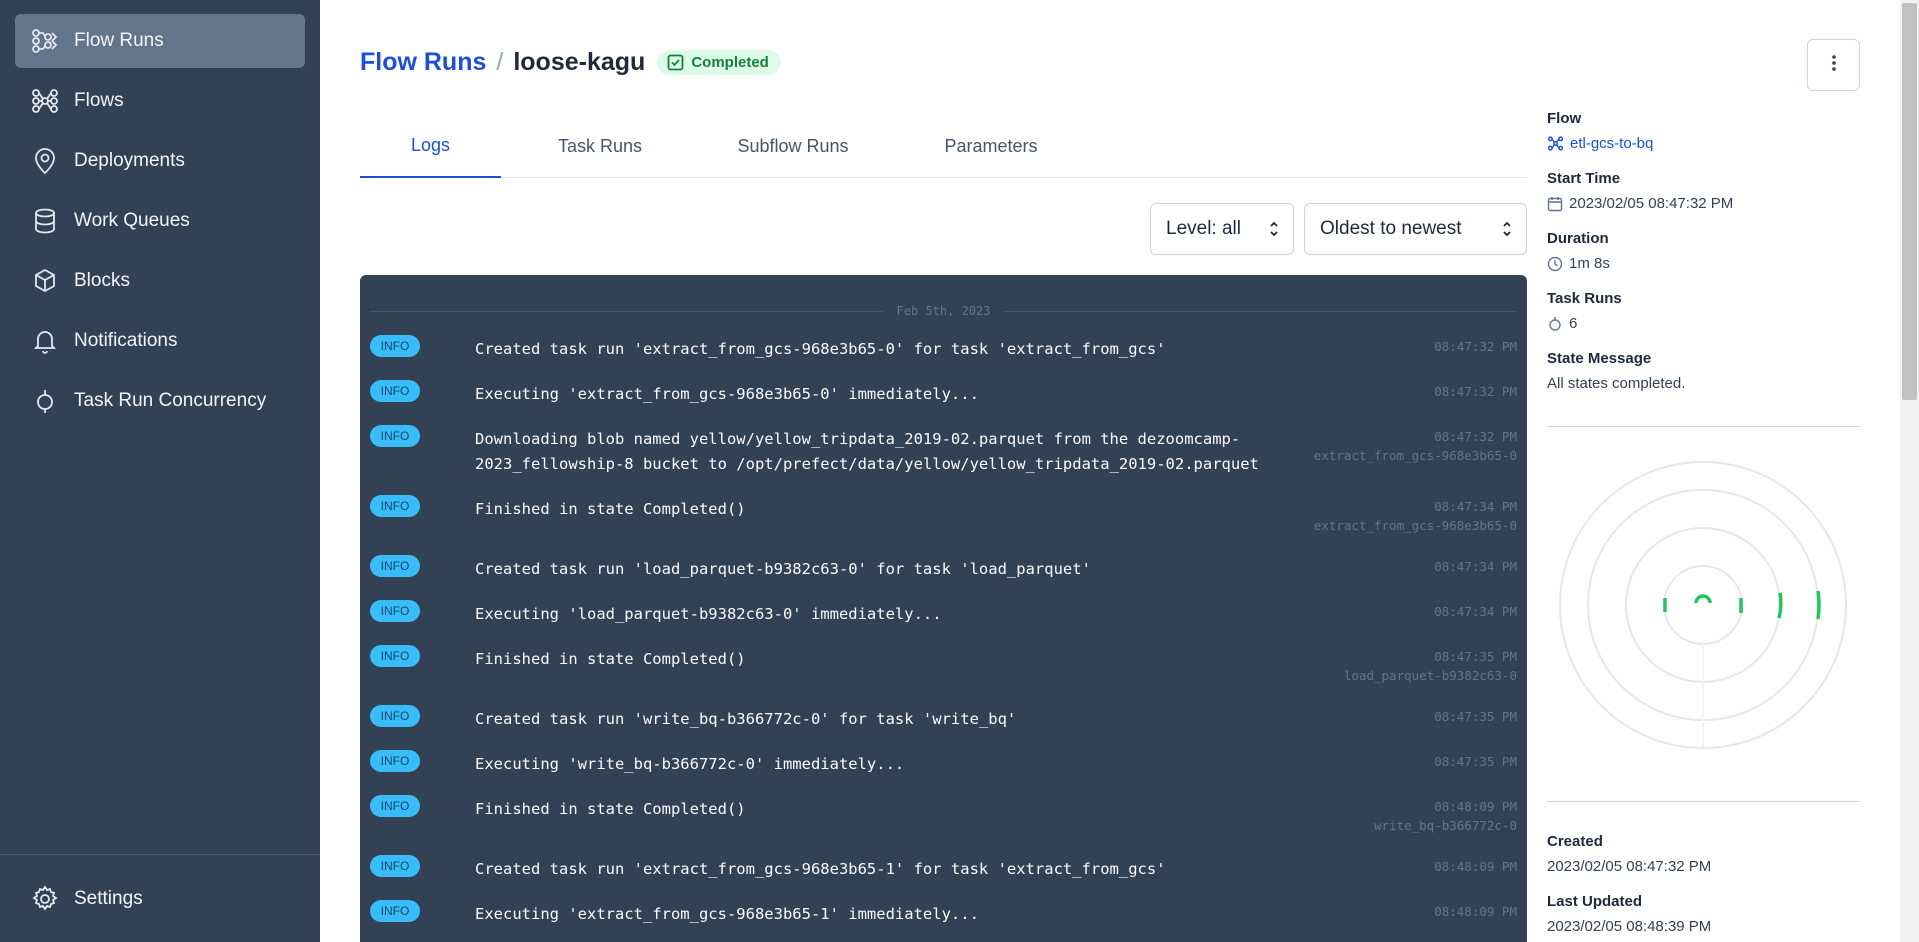  I want to click on sort-select: Oldest to newest, so click(1415, 229).